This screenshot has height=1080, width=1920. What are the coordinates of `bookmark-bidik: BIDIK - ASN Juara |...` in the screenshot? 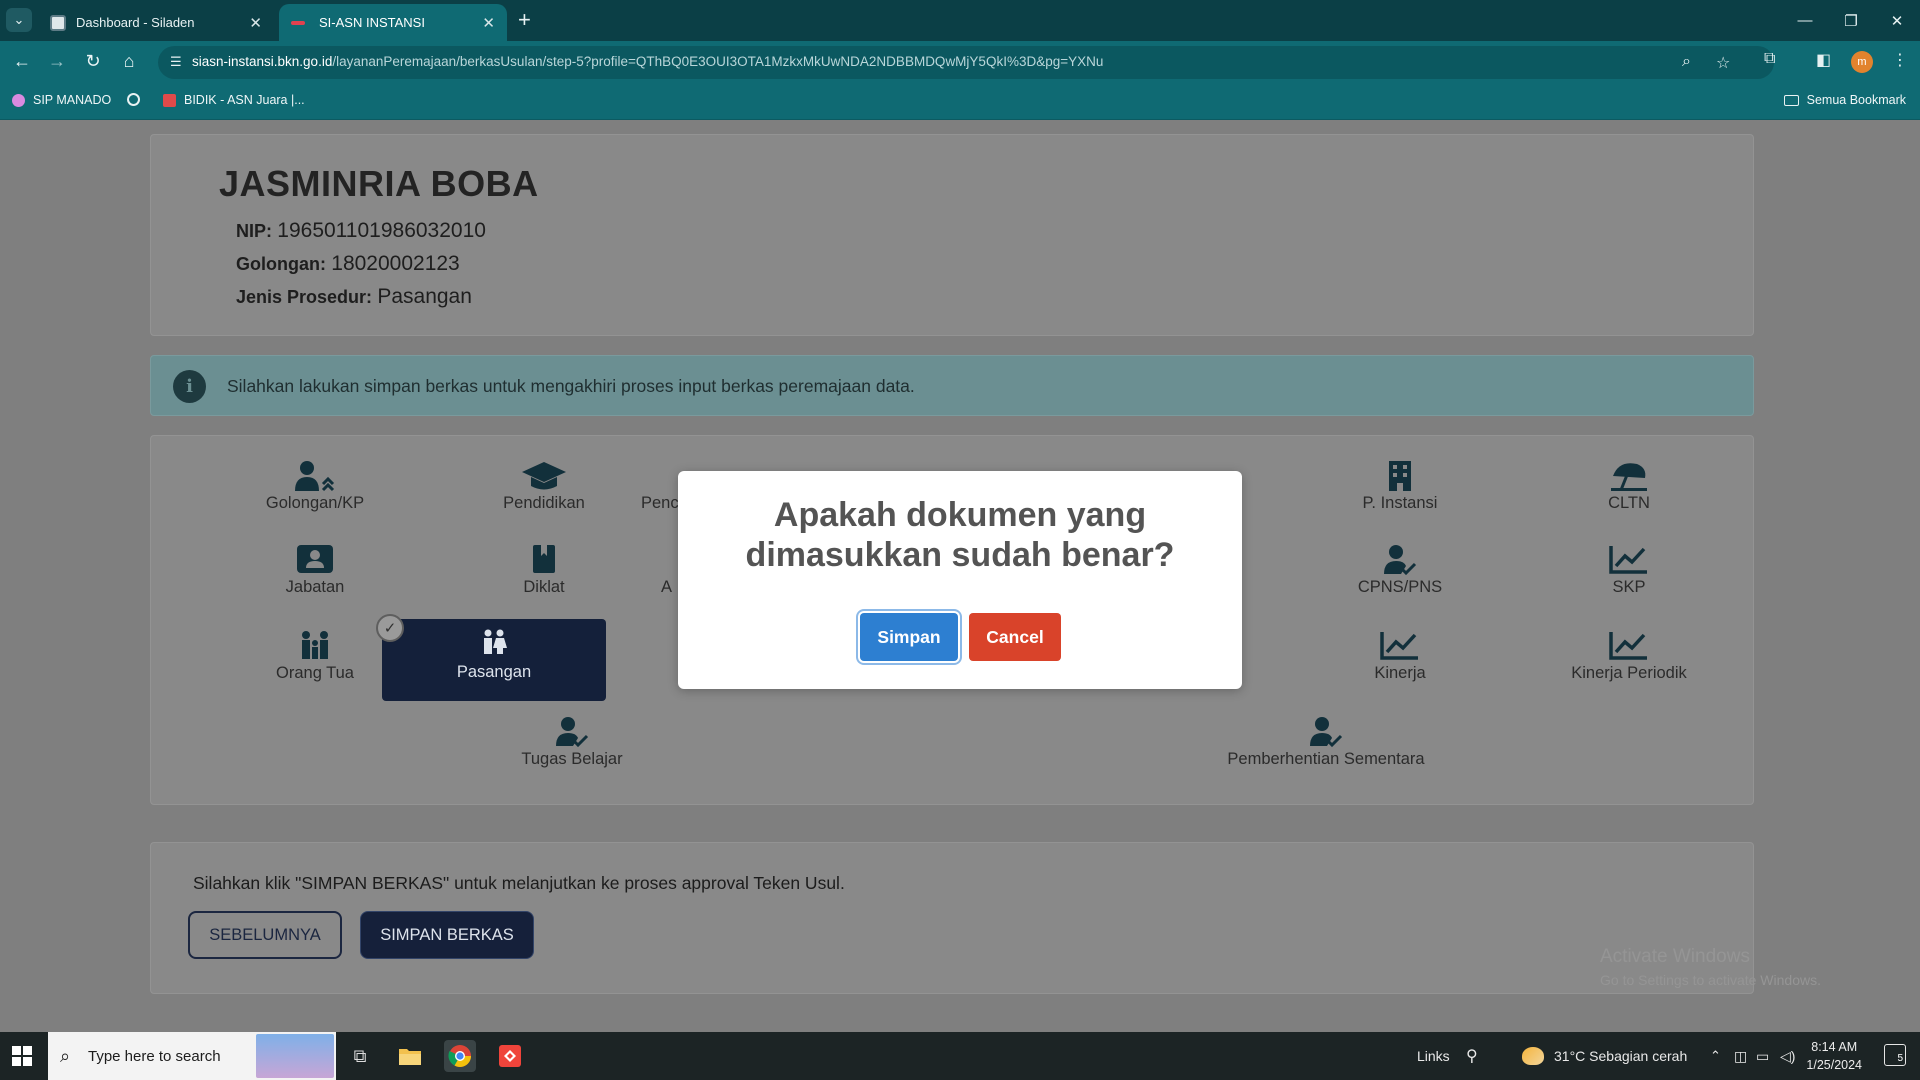 It's located at (234, 100).